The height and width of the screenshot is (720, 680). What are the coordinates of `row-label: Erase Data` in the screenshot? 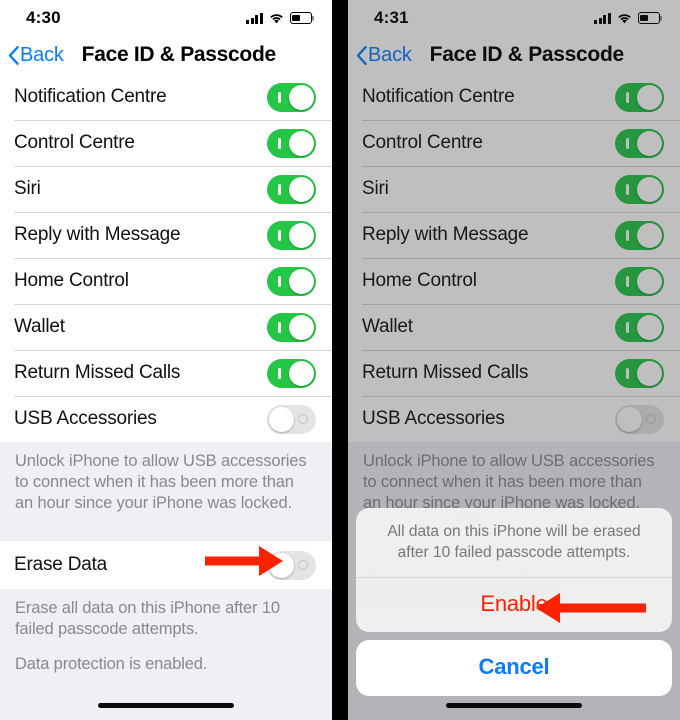 It's located at (61, 564).